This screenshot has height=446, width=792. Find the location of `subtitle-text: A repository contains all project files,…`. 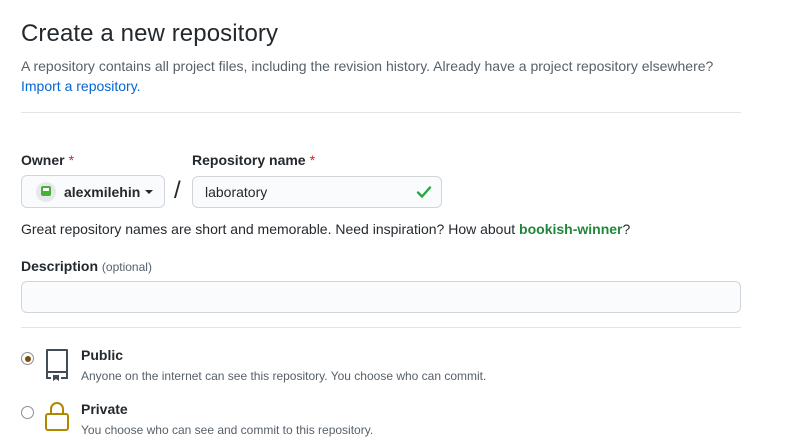

subtitle-text: A repository contains all project files,… is located at coordinates (367, 66).